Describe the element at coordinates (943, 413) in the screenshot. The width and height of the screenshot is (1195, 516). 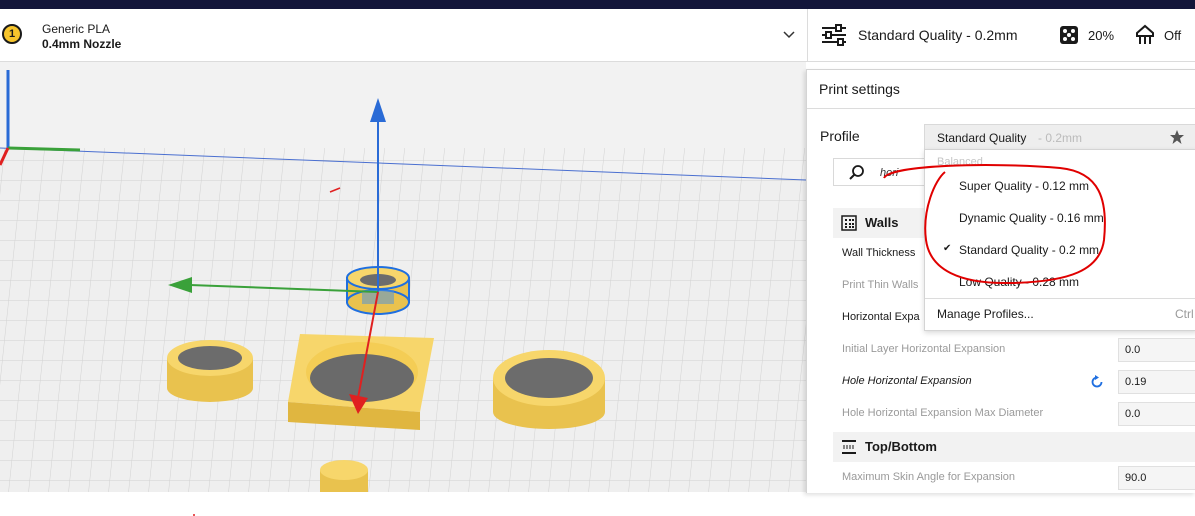
I see `setting-label: Hole Horizontal Expansion Max Diameter` at that location.